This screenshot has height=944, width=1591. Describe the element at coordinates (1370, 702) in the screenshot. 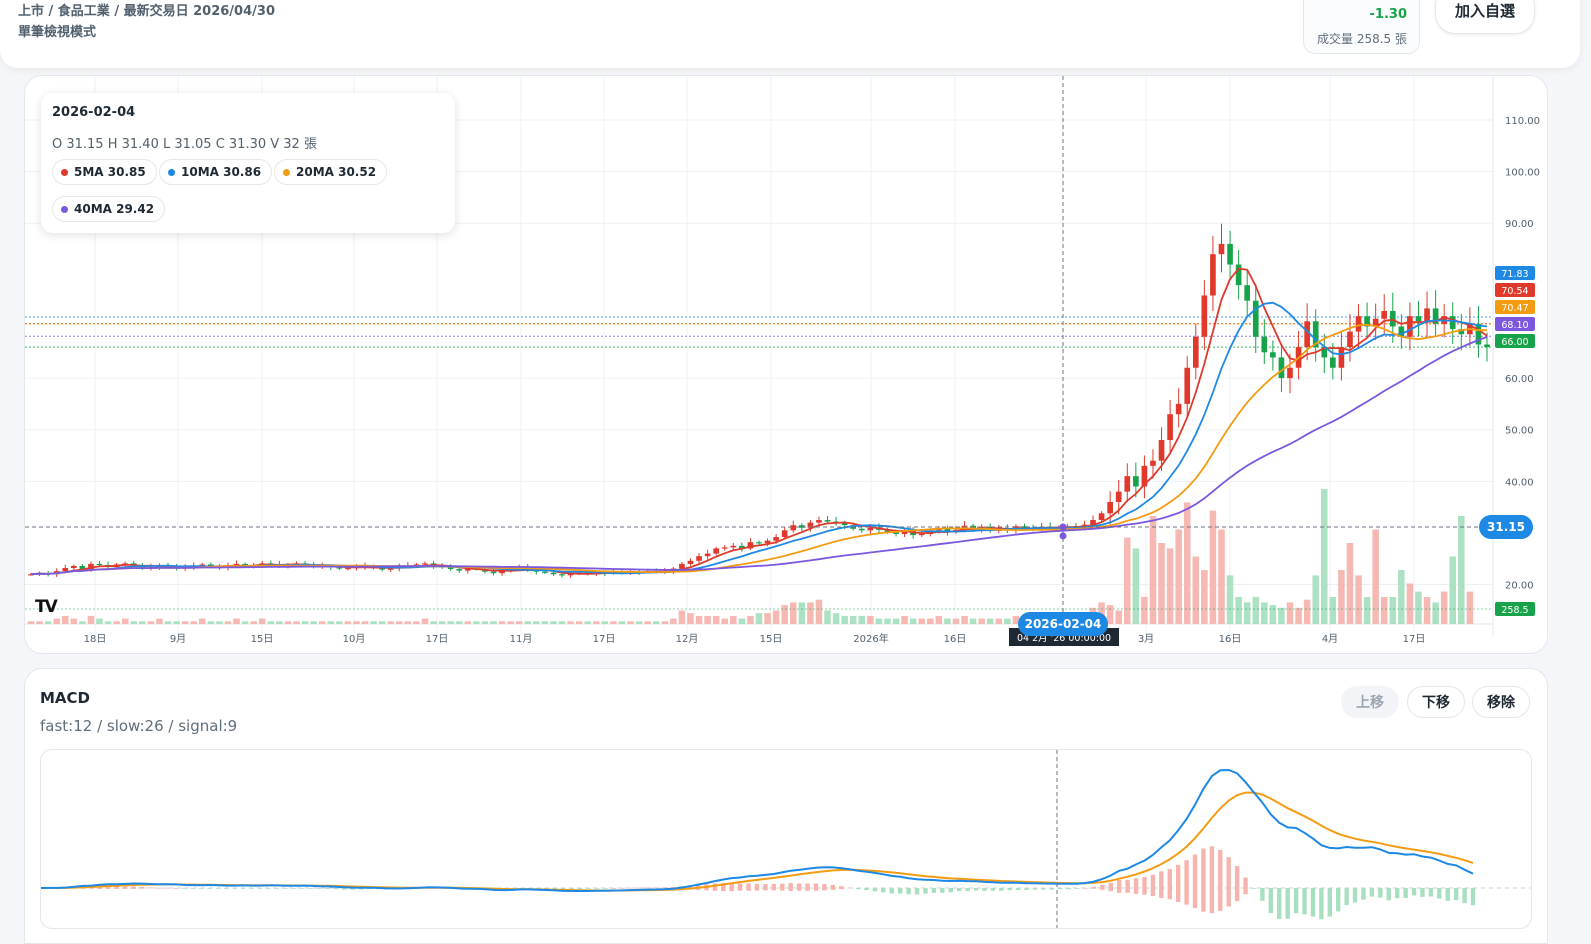

I see `move-up-button: 上移` at that location.